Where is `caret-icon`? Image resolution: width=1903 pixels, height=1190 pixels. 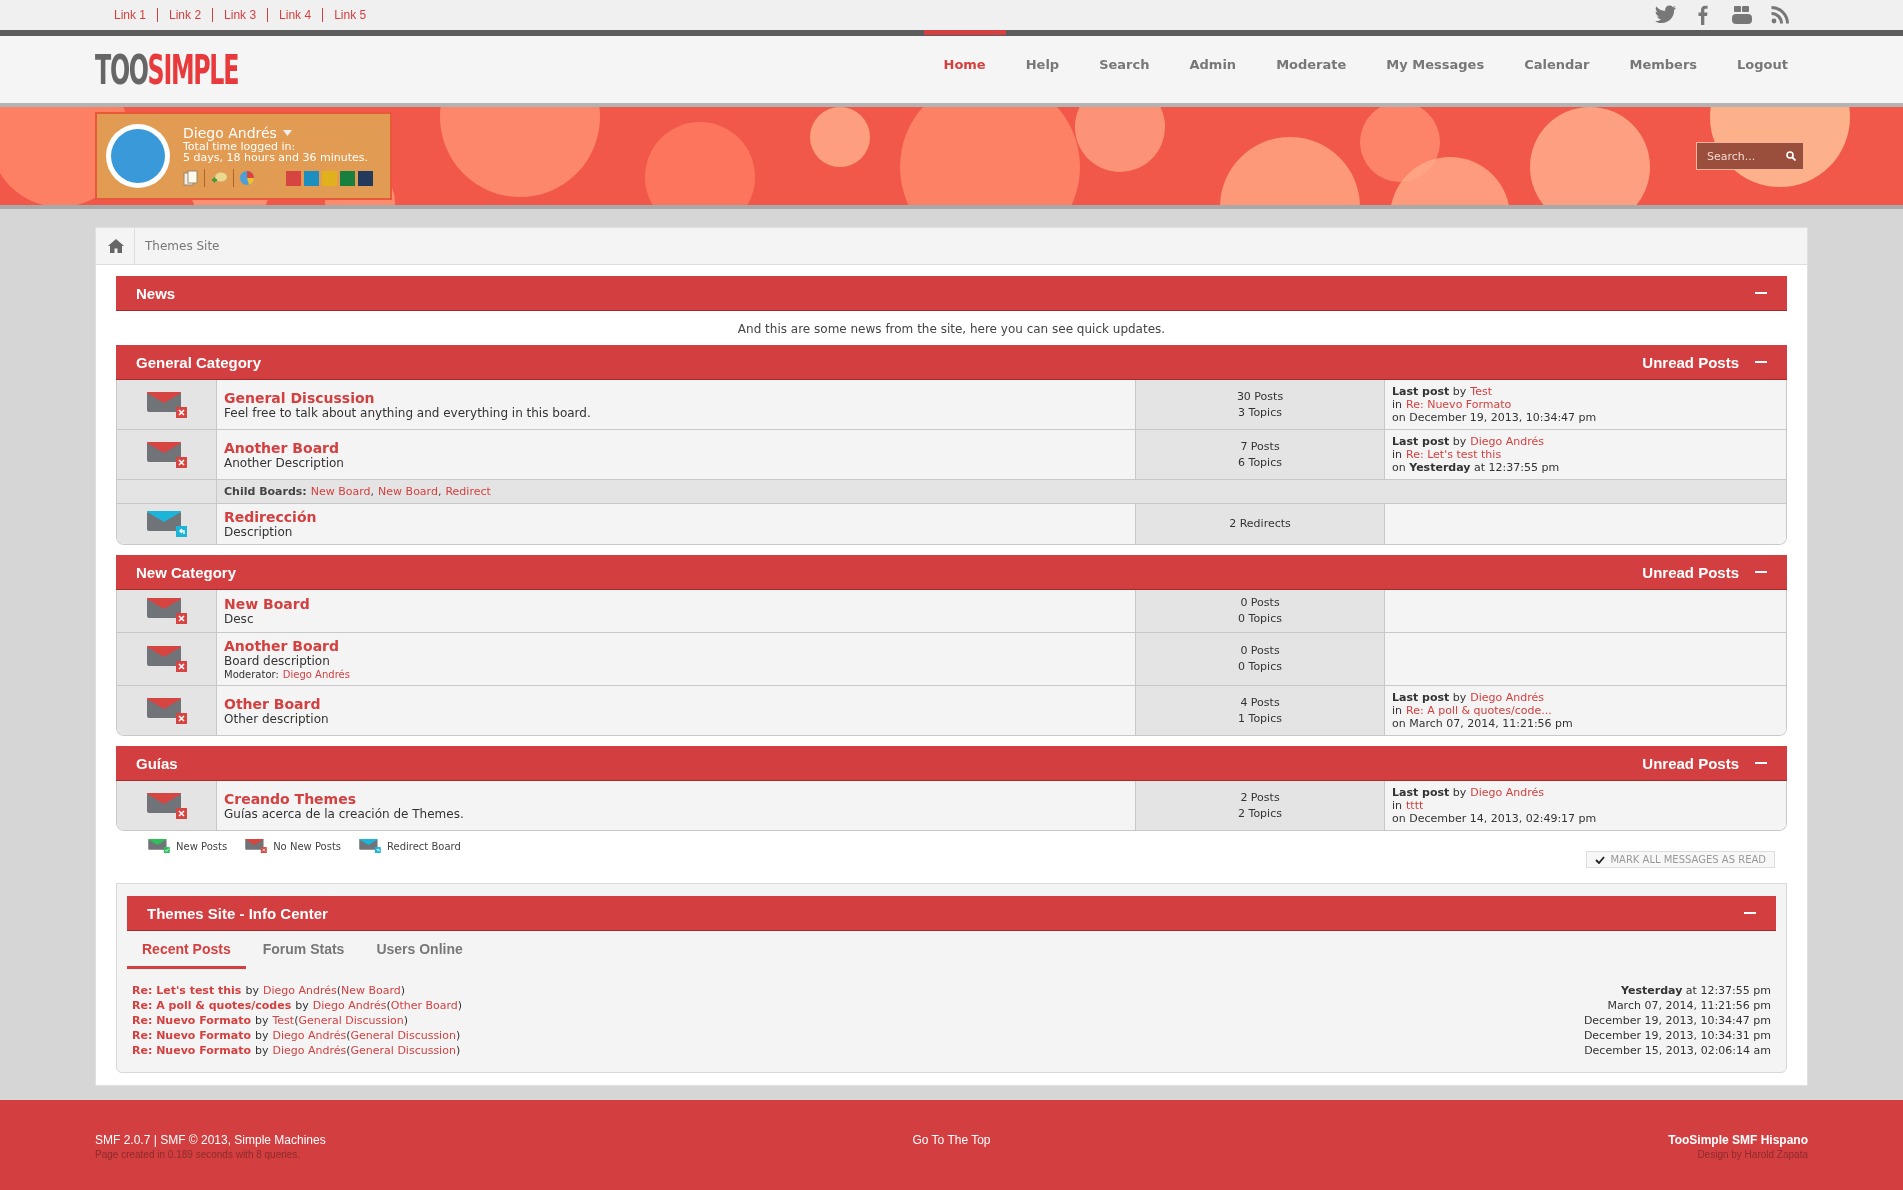
caret-icon is located at coordinates (287, 133).